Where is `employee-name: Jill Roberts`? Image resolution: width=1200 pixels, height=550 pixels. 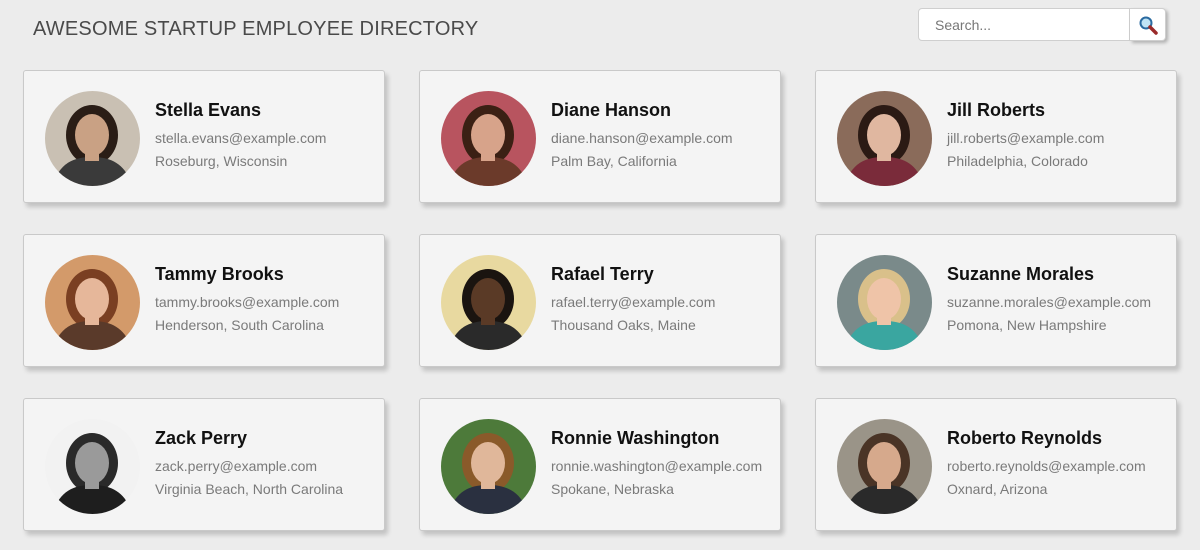
employee-name: Jill Roberts is located at coordinates (996, 110).